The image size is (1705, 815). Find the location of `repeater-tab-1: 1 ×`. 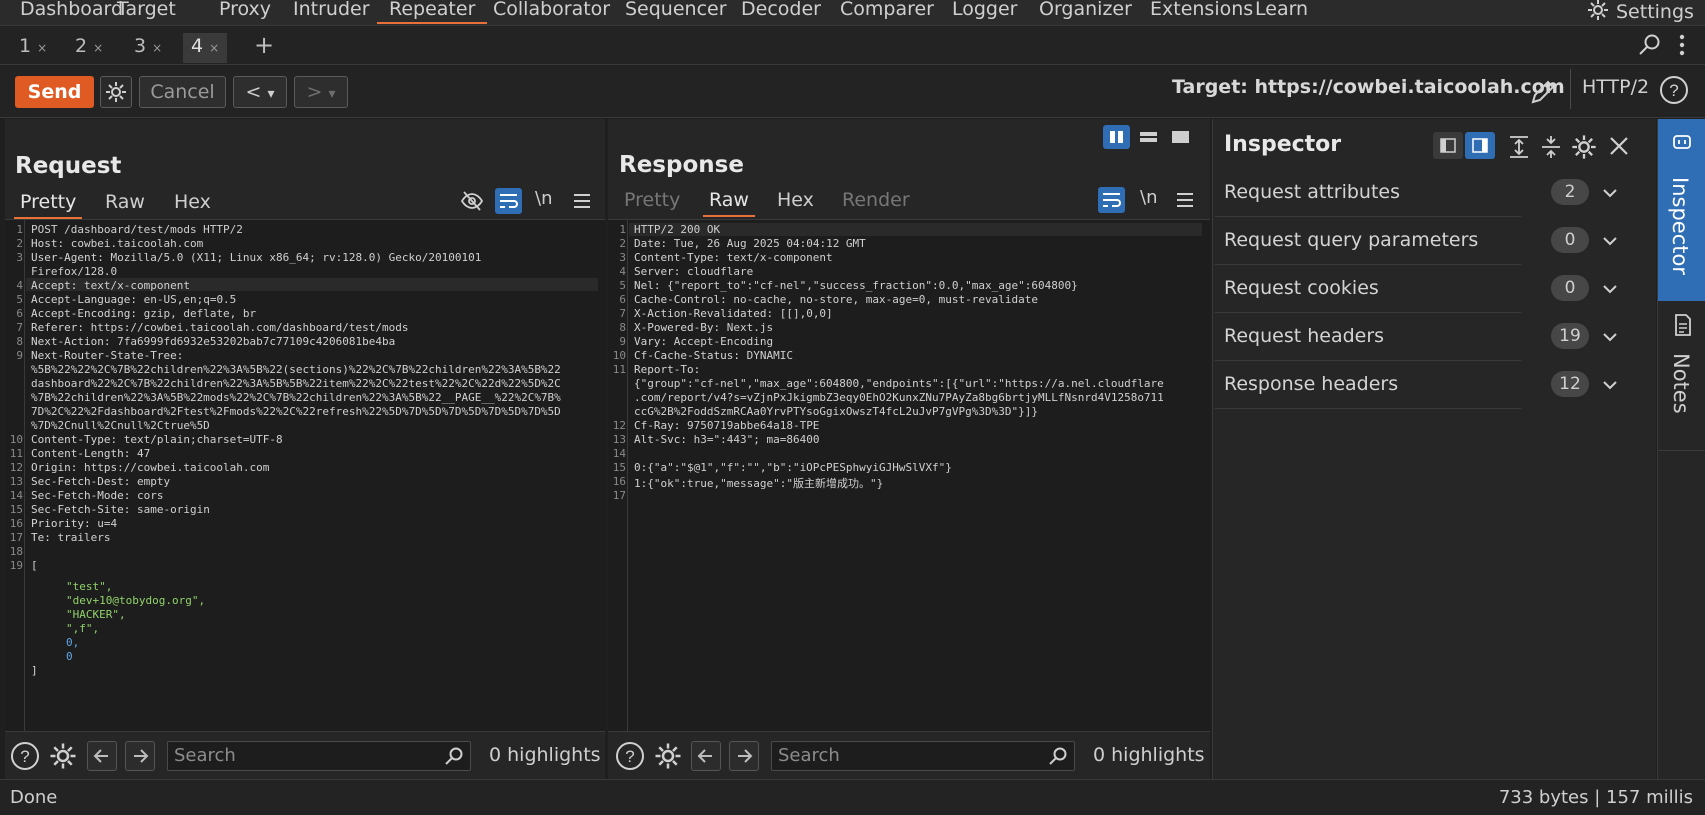

repeater-tab-1: 1 × is located at coordinates (33, 48).